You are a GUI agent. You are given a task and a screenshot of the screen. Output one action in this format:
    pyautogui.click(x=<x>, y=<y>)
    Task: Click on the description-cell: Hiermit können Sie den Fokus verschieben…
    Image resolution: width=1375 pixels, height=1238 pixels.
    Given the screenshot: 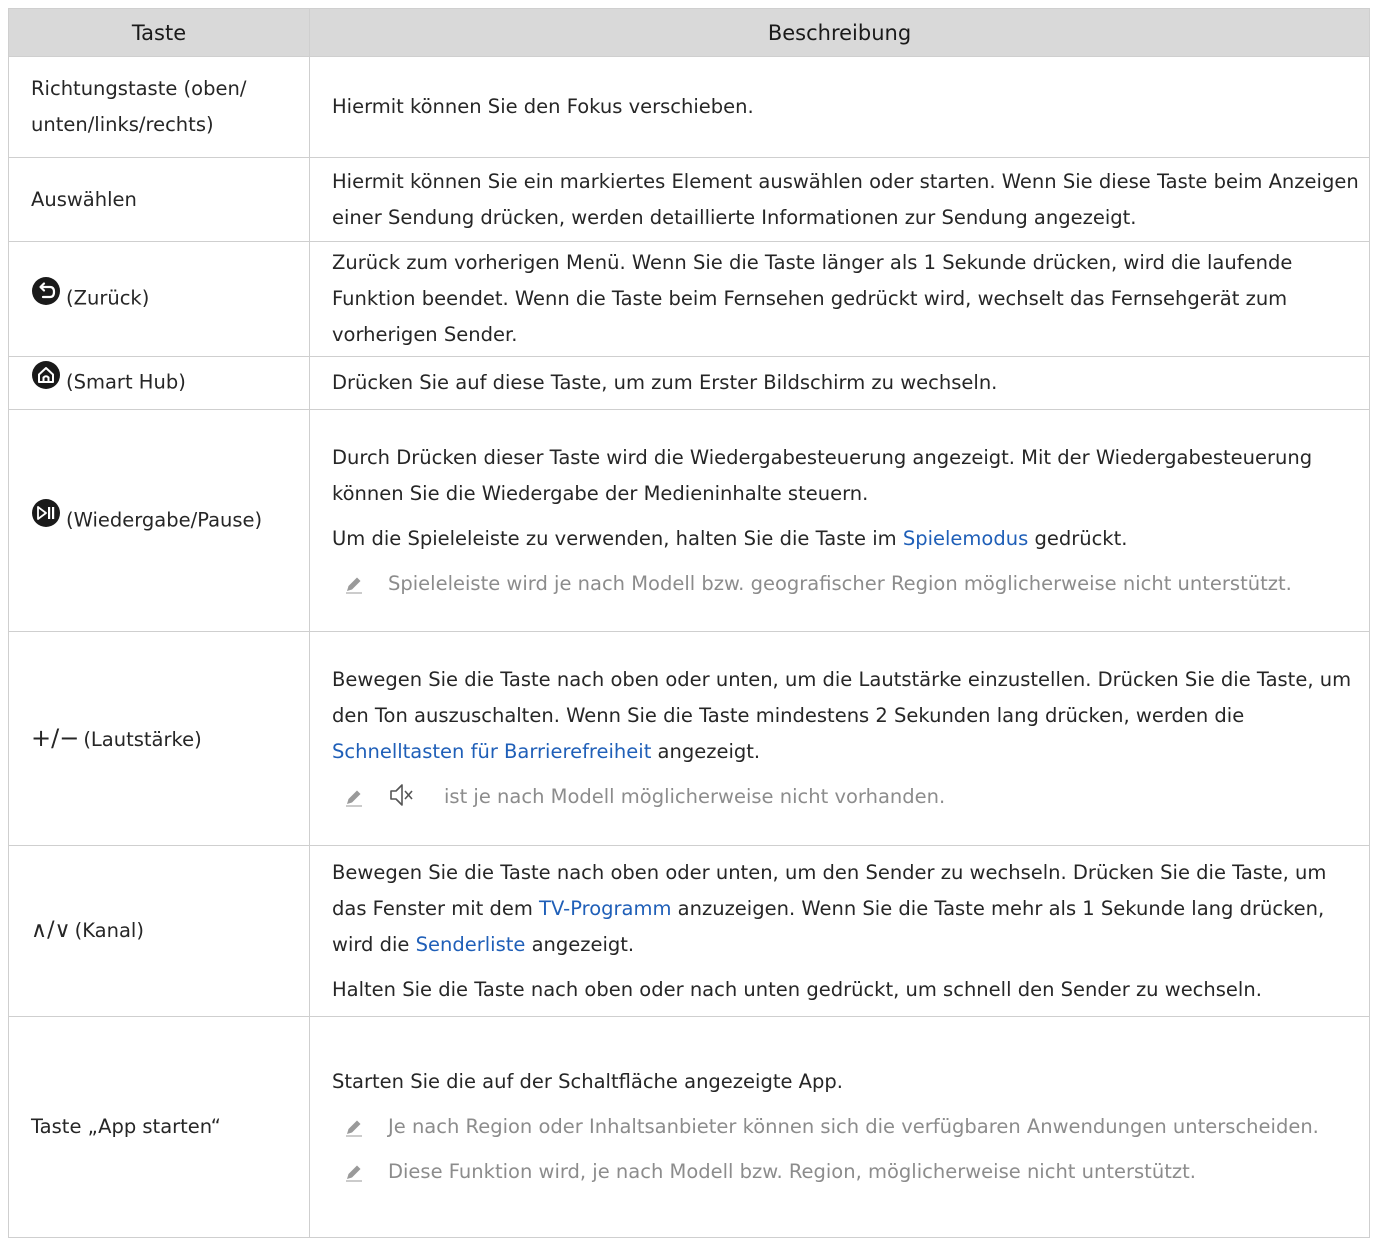 What is the action you would take?
    pyautogui.click(x=839, y=107)
    